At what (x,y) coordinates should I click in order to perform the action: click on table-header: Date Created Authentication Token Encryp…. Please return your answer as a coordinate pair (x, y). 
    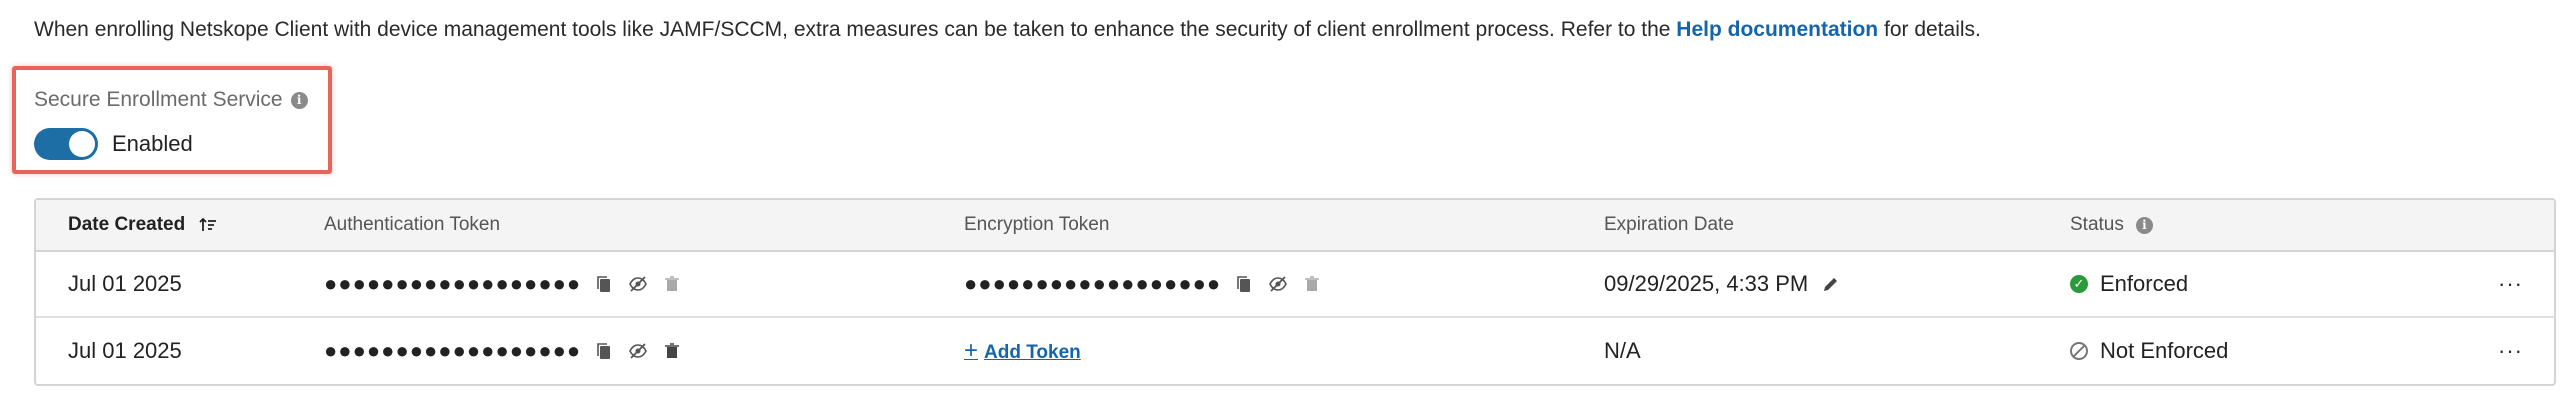
    Looking at the image, I should click on (1295, 226).